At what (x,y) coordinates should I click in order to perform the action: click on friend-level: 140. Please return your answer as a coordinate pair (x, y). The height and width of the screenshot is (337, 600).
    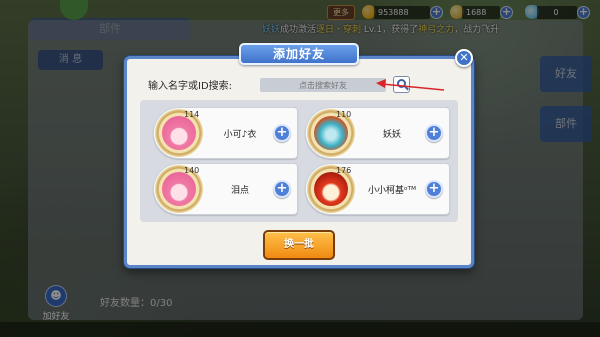
    Looking at the image, I should click on (192, 170).